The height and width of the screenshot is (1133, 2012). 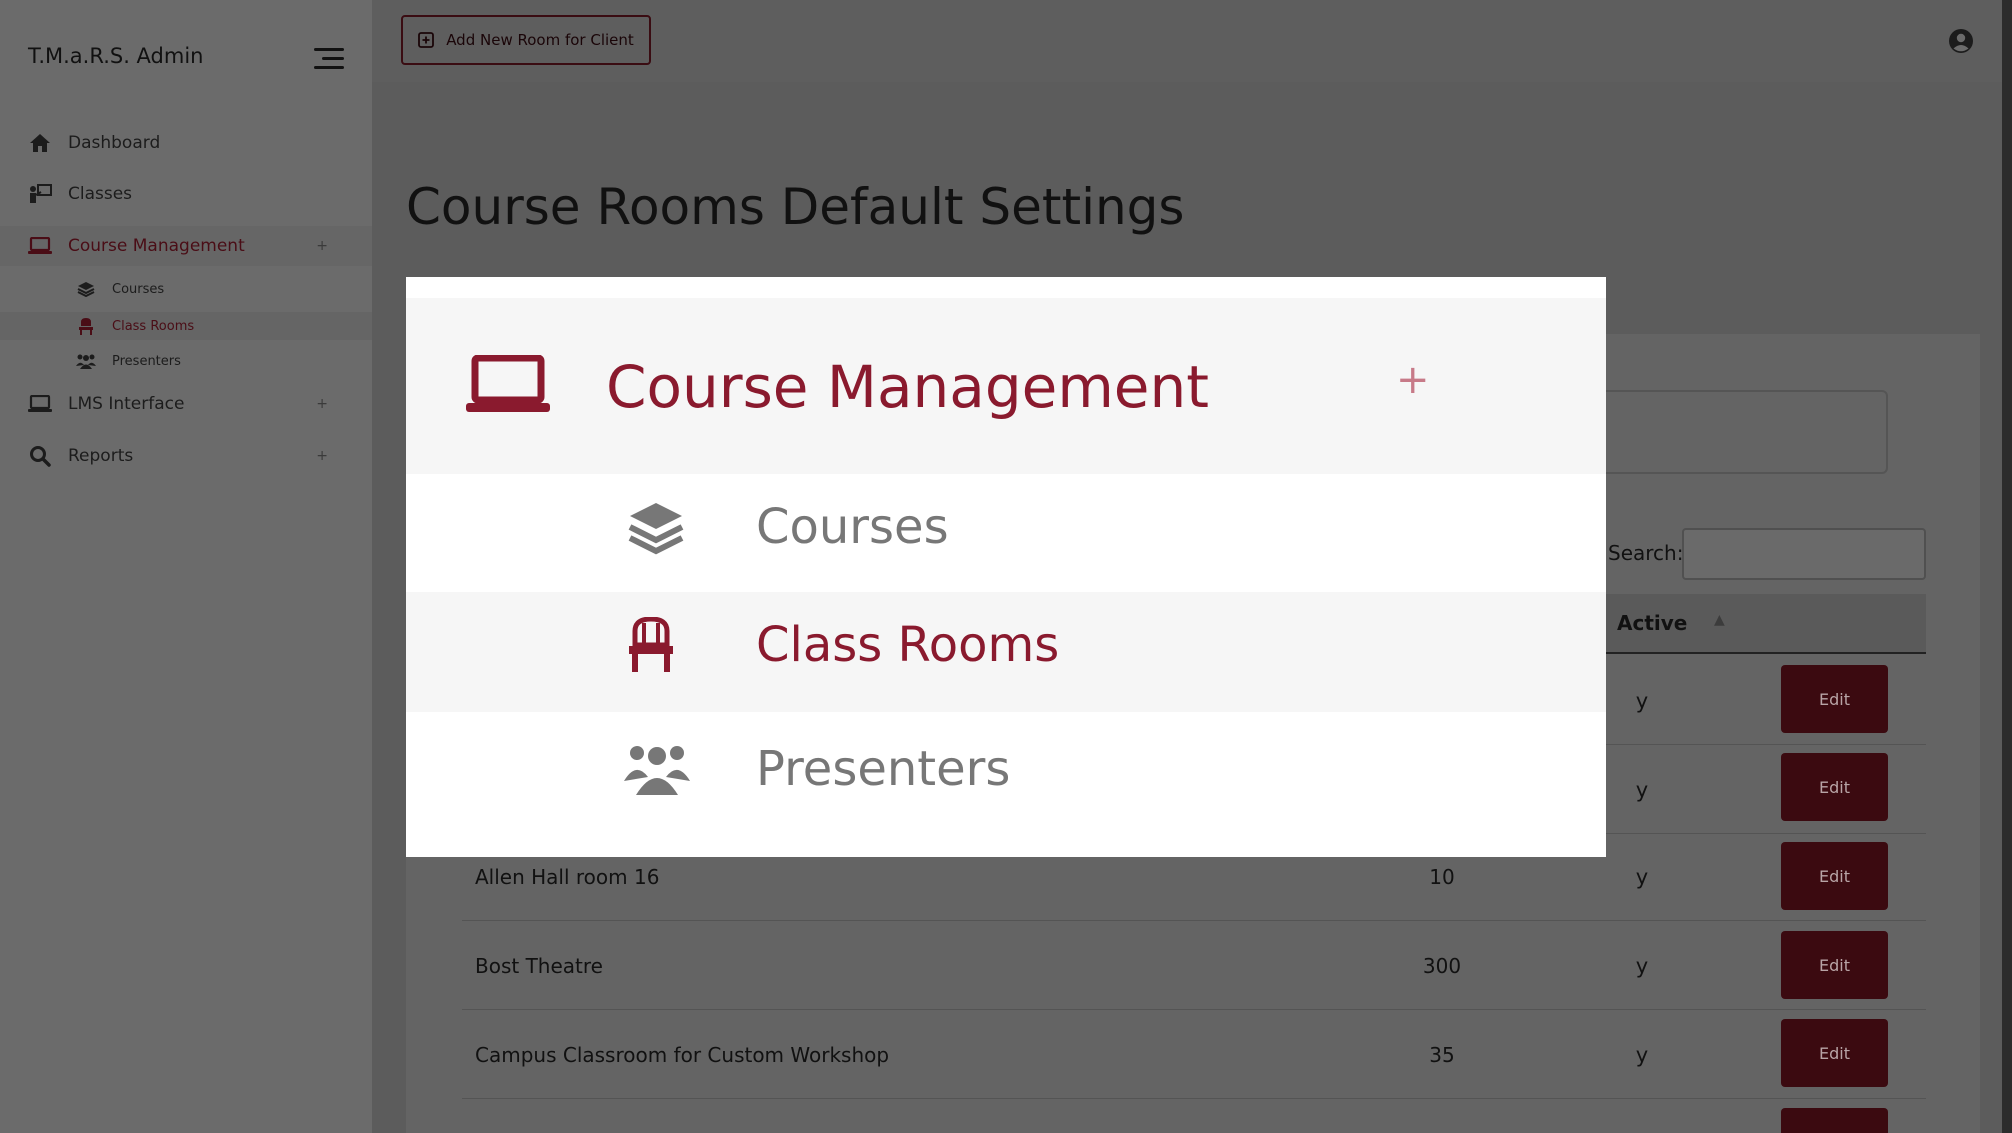 What do you see at coordinates (114, 143) in the screenshot?
I see `sidebar-item-label: Dashboard` at bounding box center [114, 143].